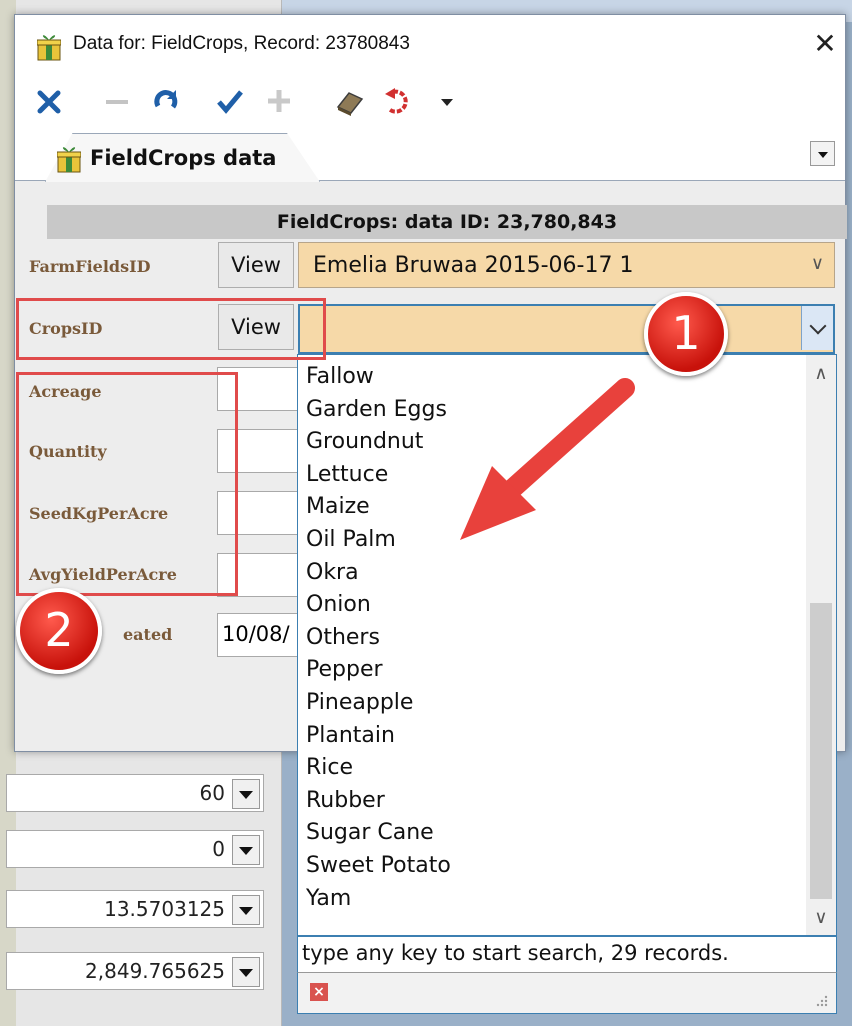 The image size is (852, 1026). I want to click on annotation-badge-1: 1, so click(686, 334).